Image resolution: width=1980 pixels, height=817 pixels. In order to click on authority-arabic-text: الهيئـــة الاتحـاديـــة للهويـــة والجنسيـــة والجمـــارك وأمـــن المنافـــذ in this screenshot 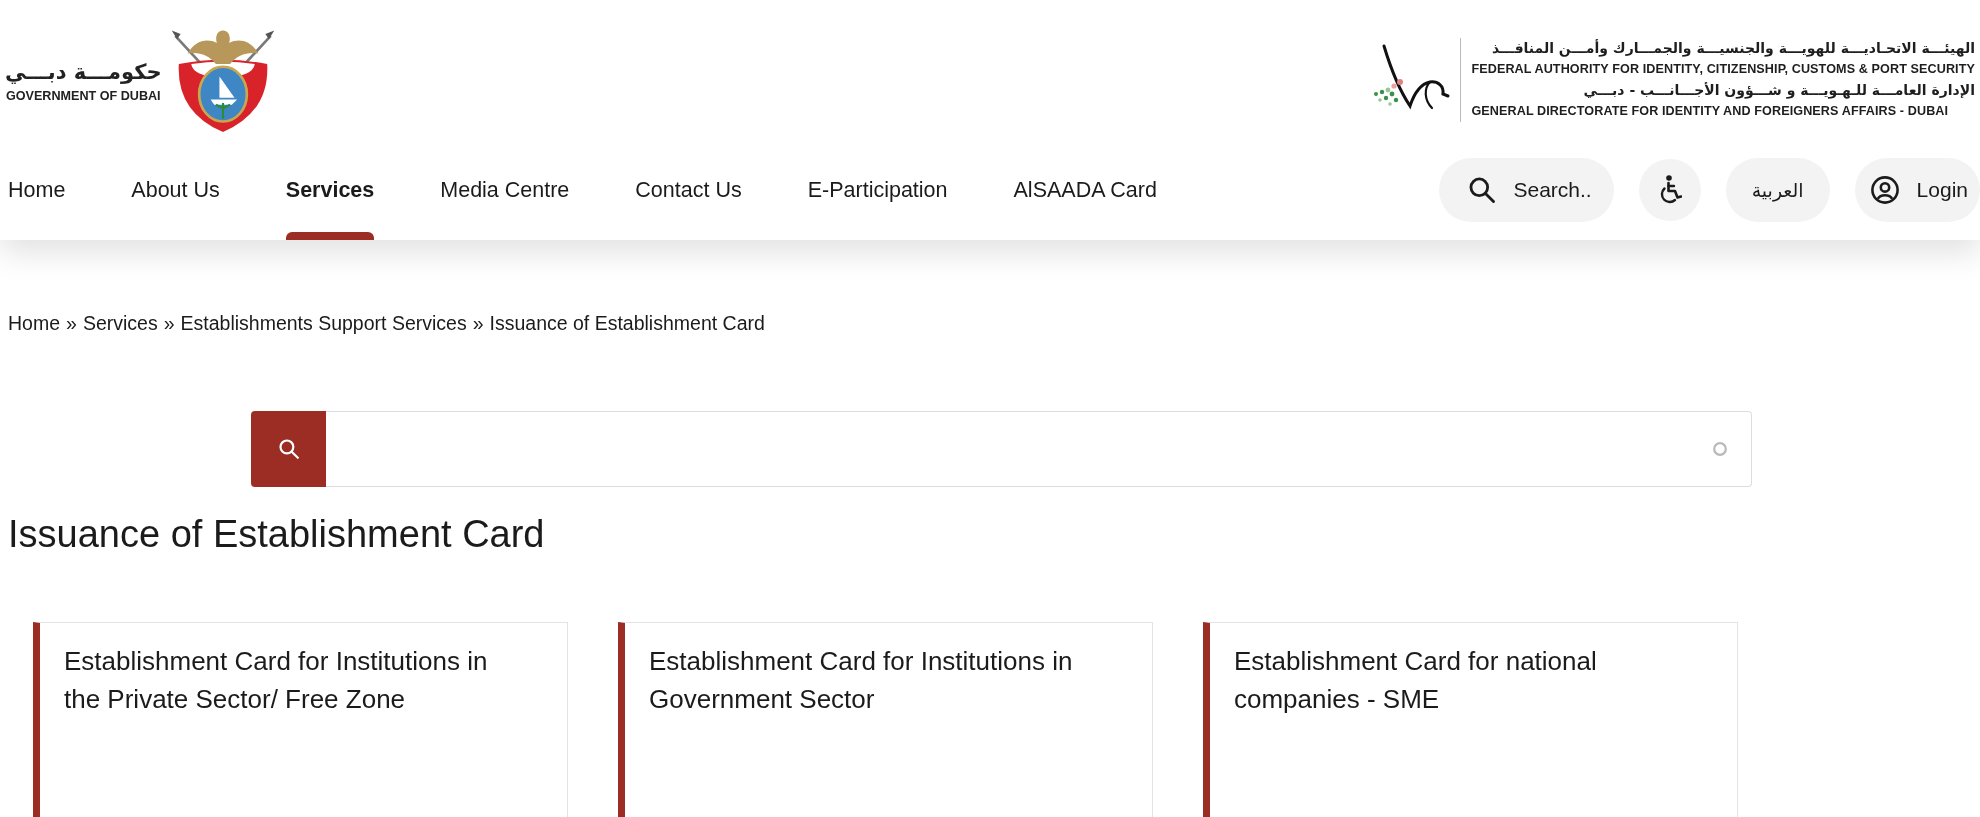, I will do `click(1732, 48)`.